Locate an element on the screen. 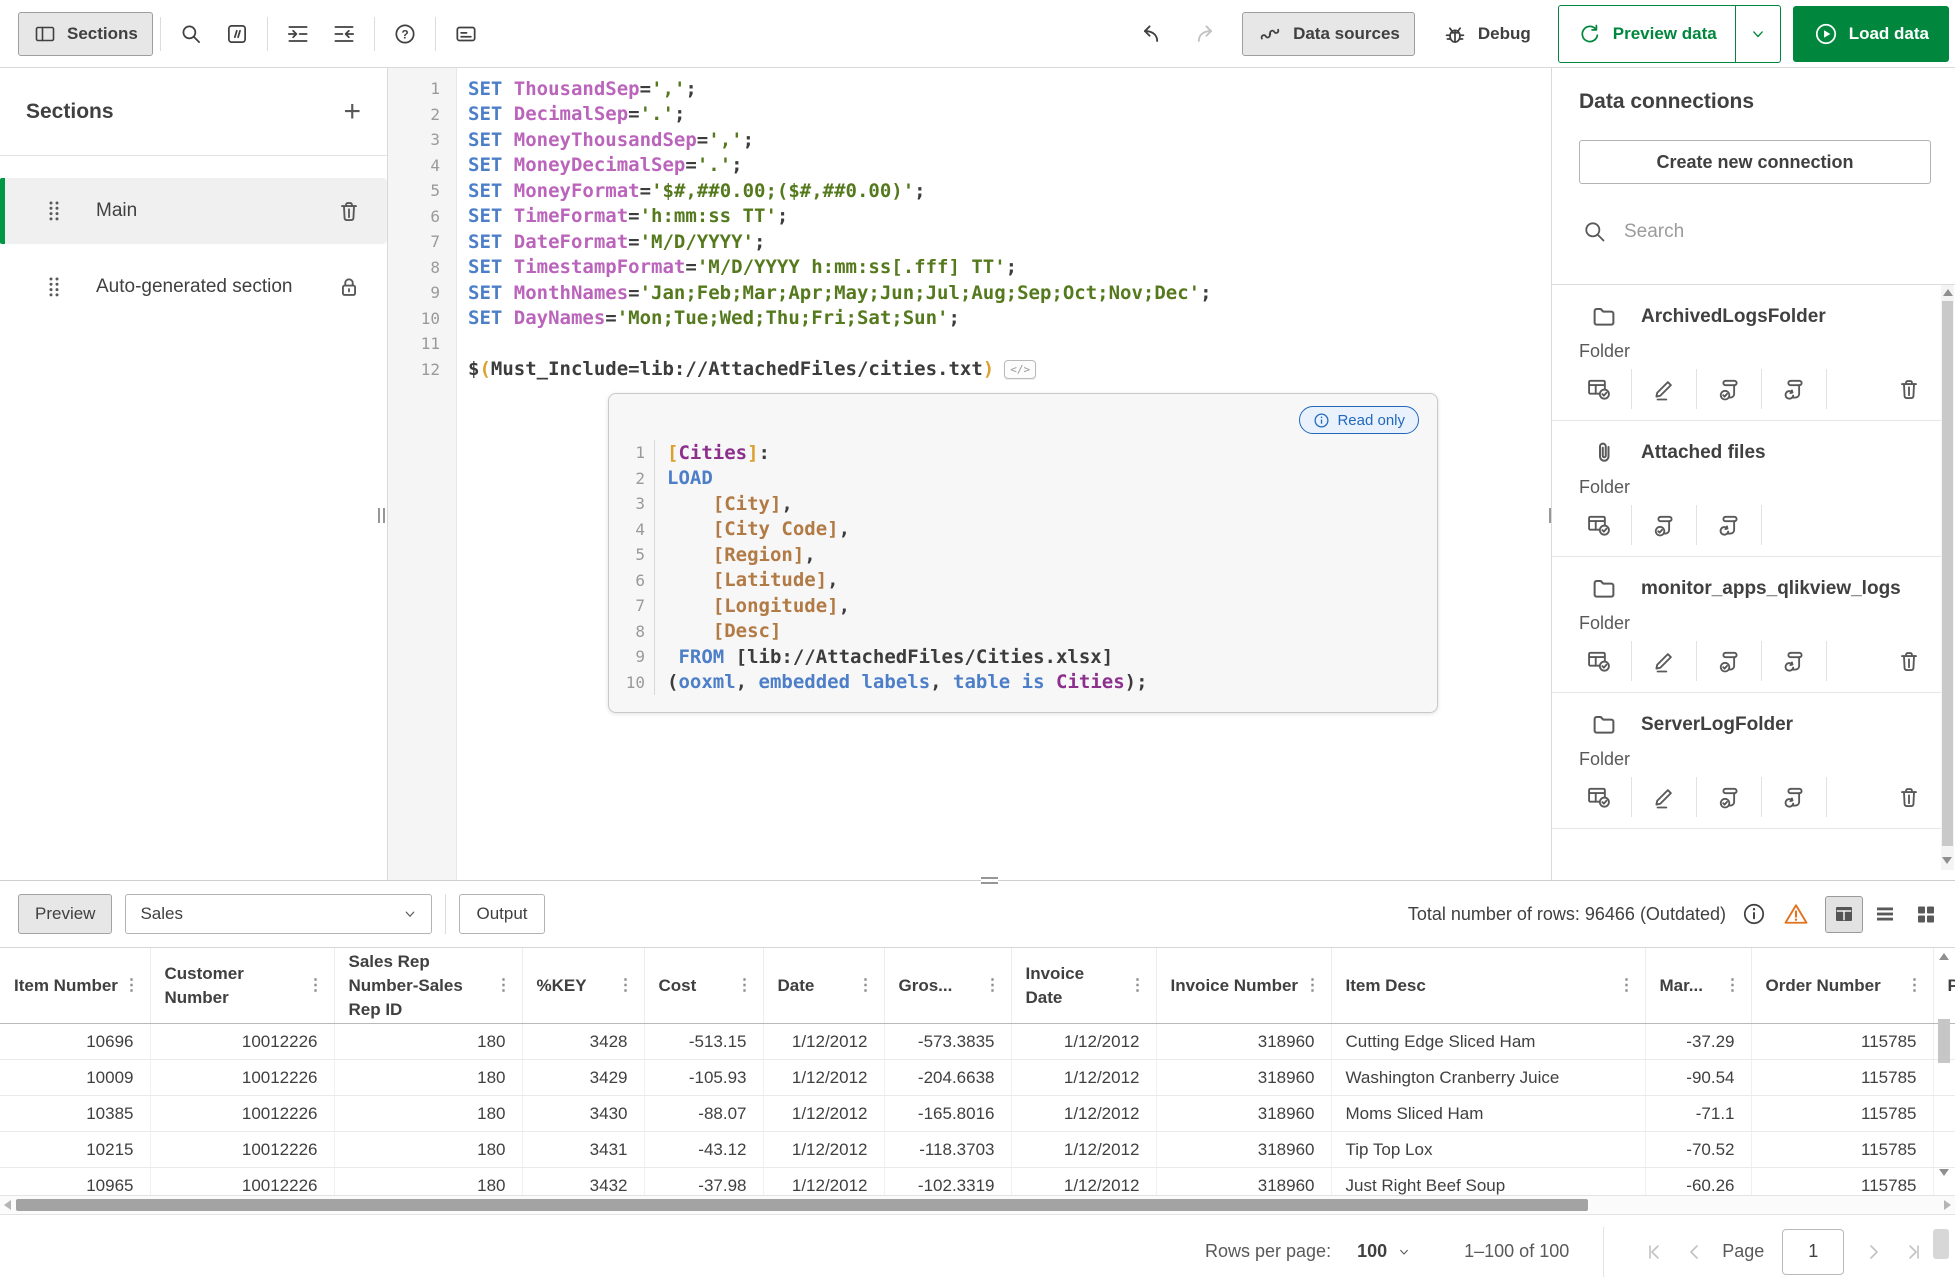  redo-button is located at coordinates (1207, 34).